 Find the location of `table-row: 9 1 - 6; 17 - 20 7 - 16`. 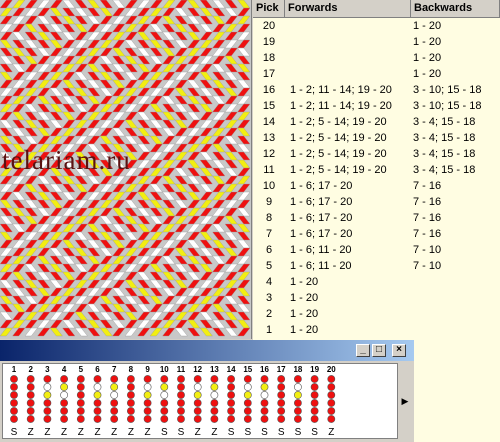

table-row: 9 1 - 6; 17 - 20 7 - 16 is located at coordinates (376, 202).